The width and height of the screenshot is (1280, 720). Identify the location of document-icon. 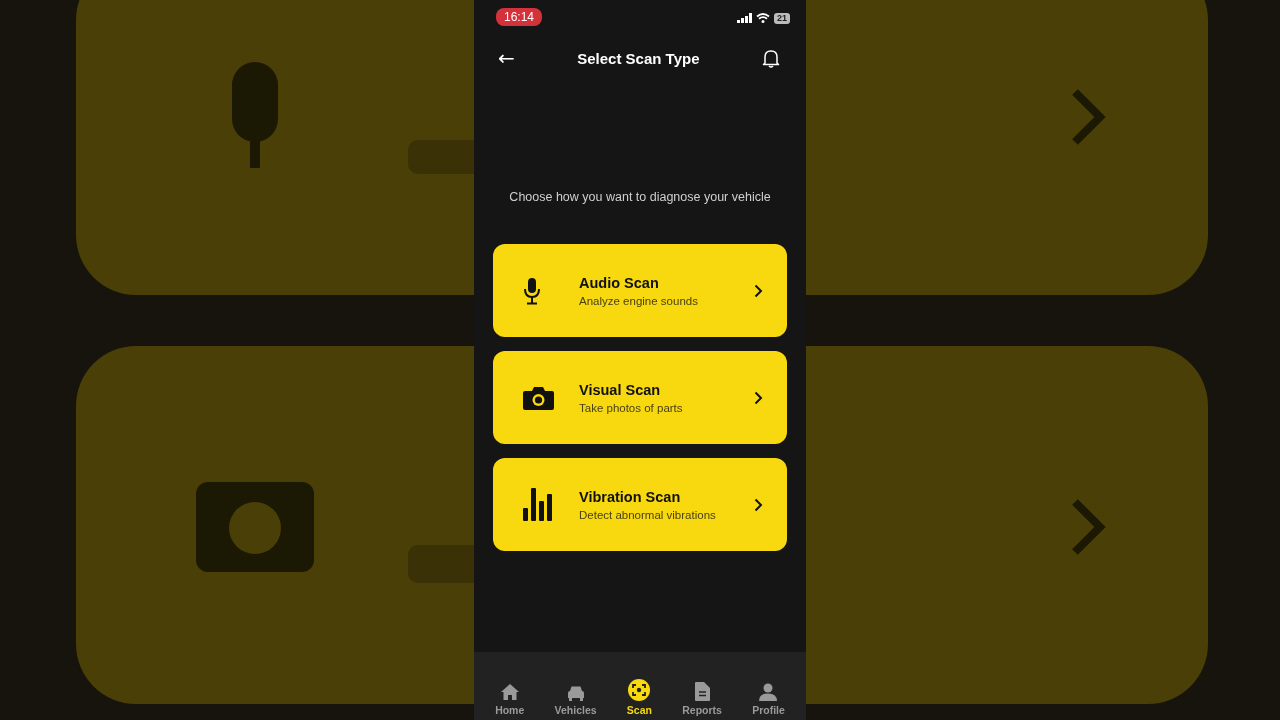
(702, 691).